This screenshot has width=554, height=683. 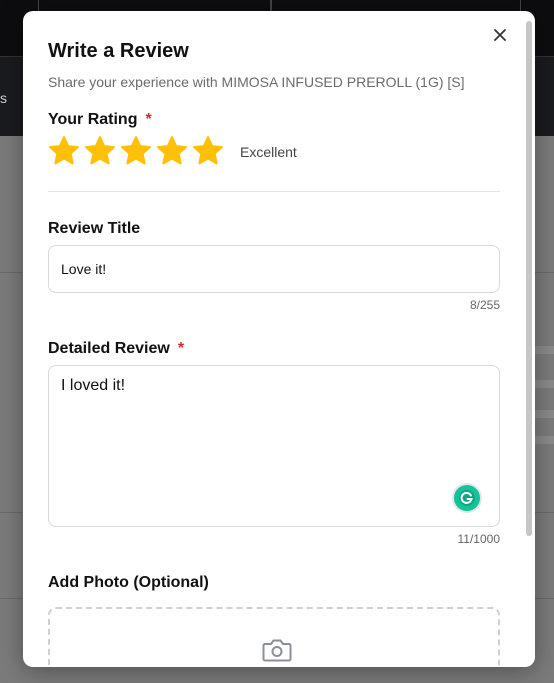 What do you see at coordinates (3, 98) in the screenshot?
I see `background-nav-text: s` at bounding box center [3, 98].